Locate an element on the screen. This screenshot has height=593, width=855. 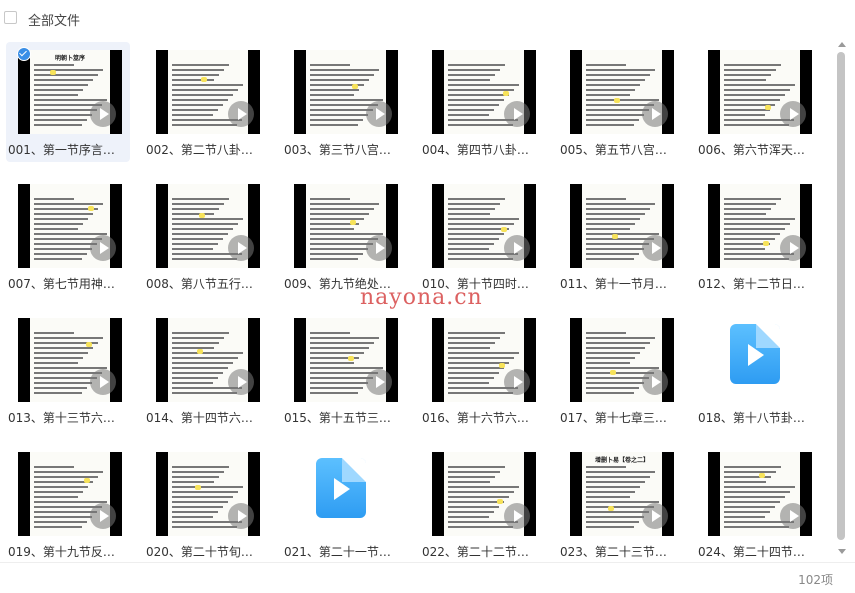
video-thumbnail: 增删卜易【卷之二】 is located at coordinates (622, 494).